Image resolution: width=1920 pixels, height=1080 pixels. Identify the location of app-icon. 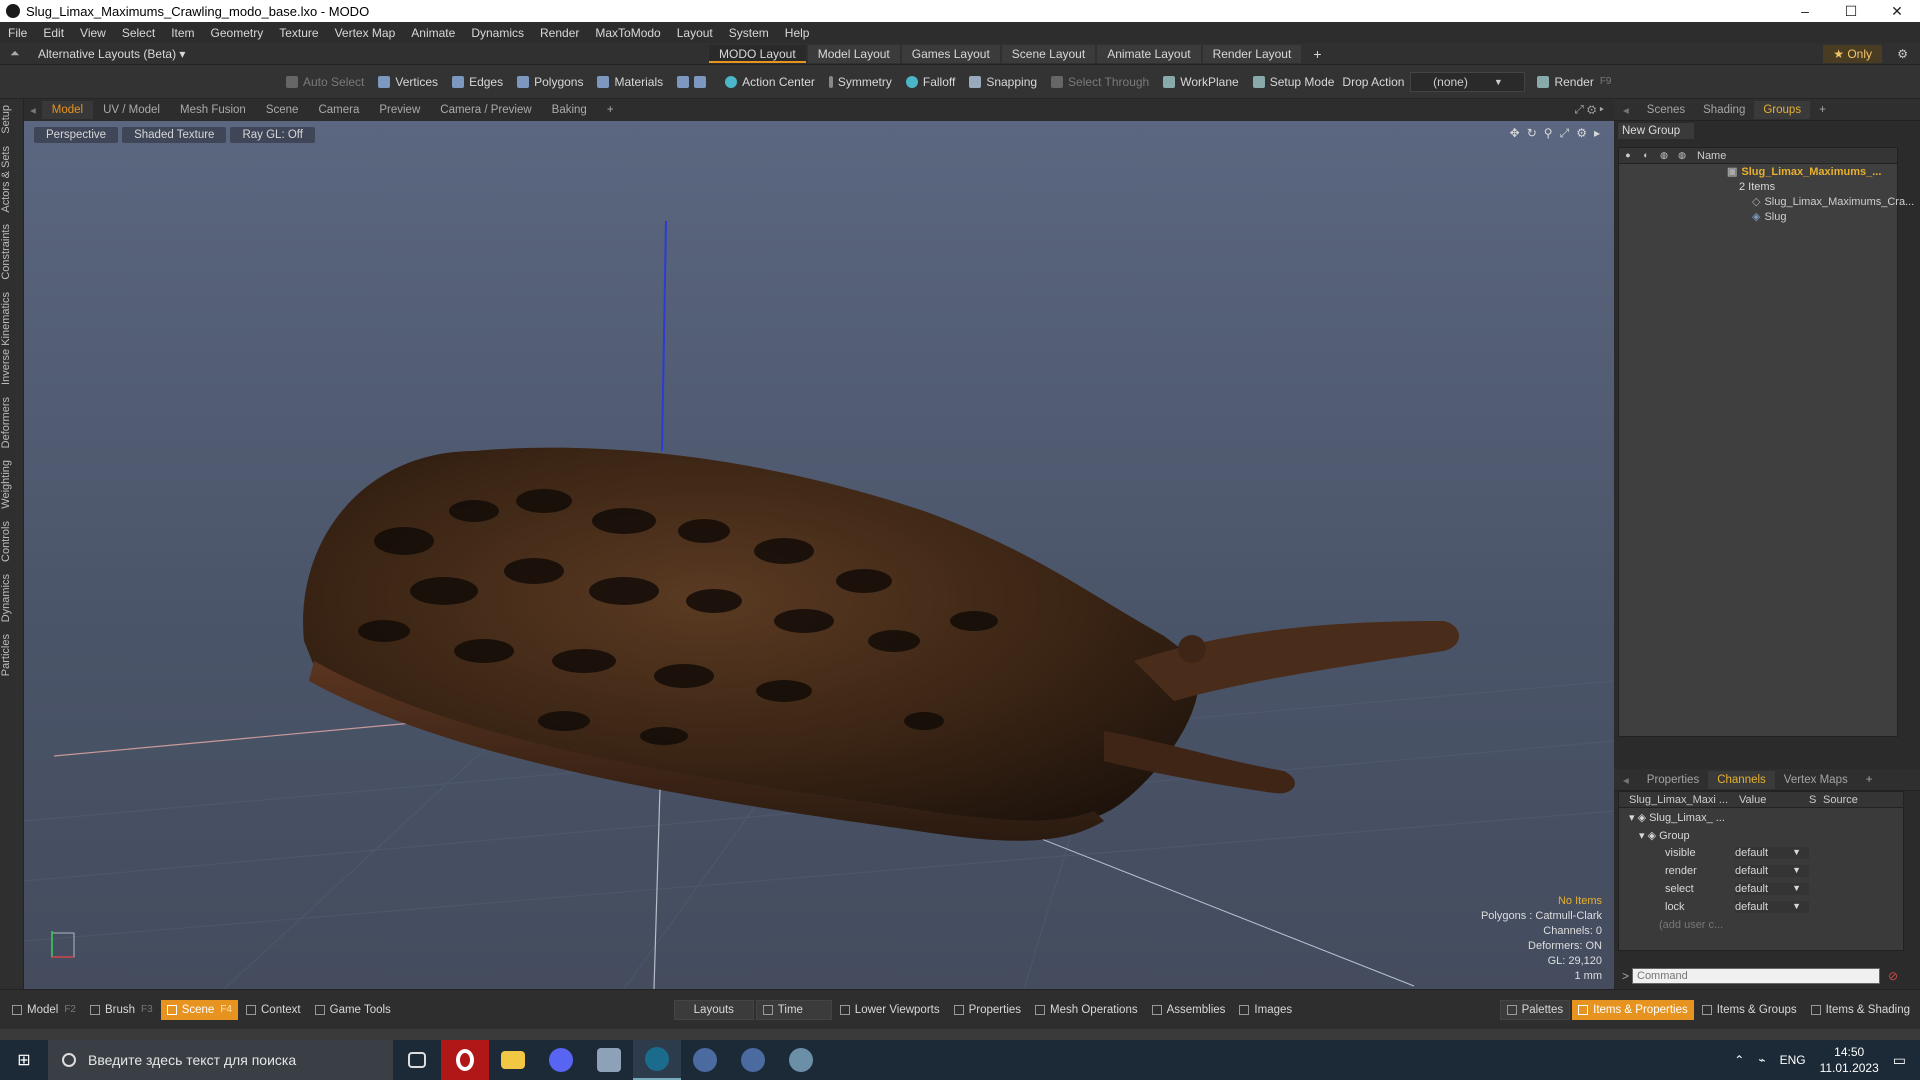
(609, 1060).